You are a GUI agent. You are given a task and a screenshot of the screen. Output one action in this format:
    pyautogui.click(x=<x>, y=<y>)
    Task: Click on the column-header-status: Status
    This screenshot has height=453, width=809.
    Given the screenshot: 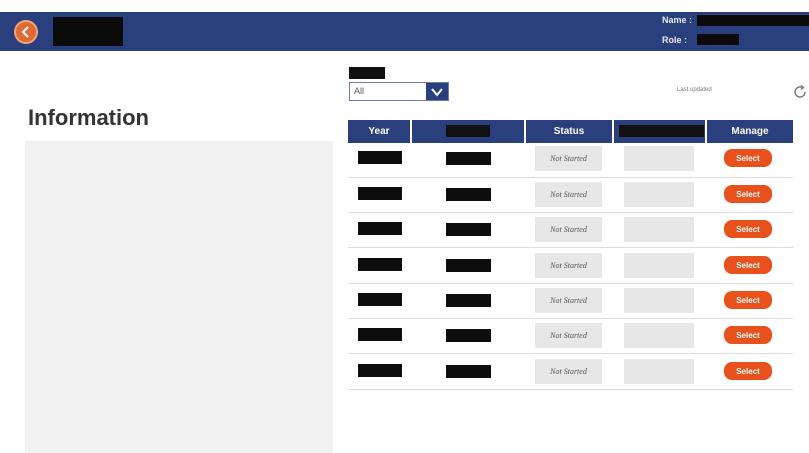 What is the action you would take?
    pyautogui.click(x=569, y=131)
    